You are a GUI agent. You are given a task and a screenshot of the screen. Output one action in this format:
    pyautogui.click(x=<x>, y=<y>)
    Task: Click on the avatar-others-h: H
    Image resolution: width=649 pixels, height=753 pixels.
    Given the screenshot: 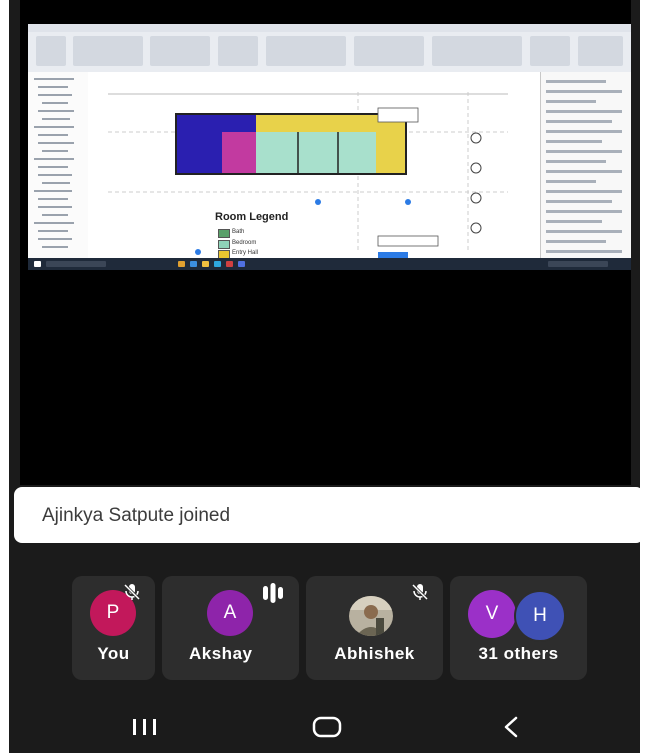 What is the action you would take?
    pyautogui.click(x=540, y=616)
    